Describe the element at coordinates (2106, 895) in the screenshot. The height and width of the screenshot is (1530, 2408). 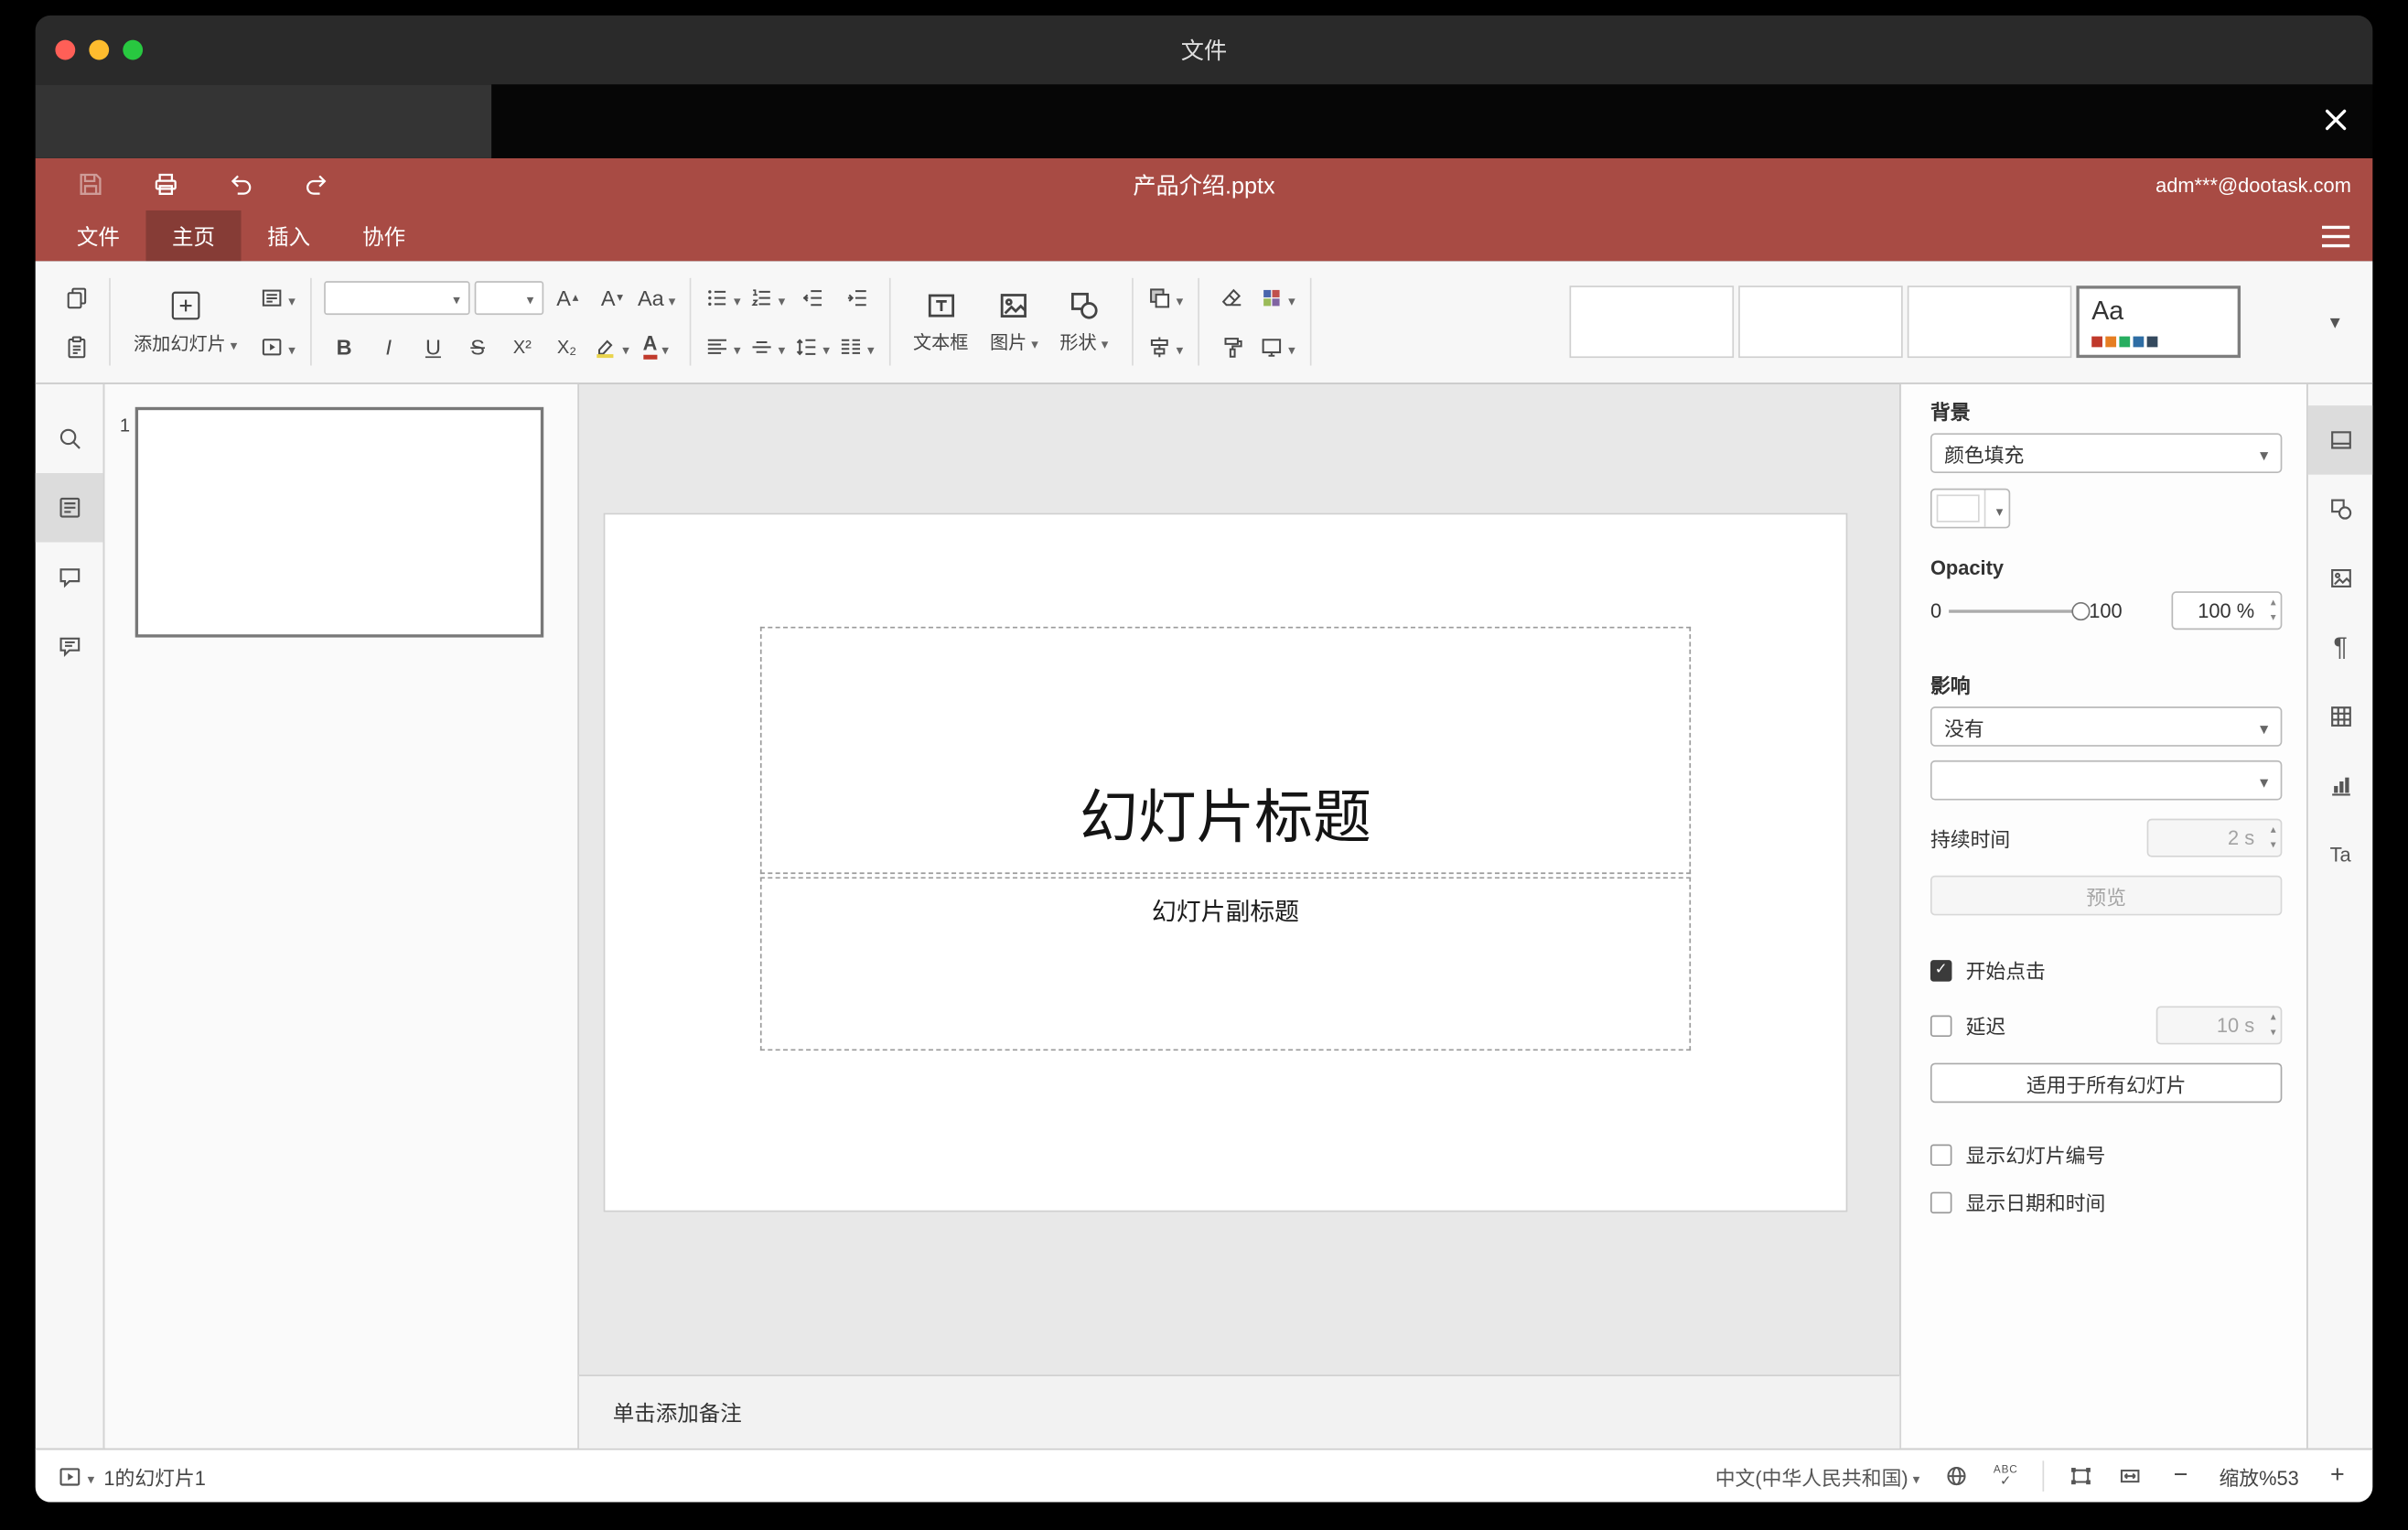
I see `preview-button: 预览` at that location.